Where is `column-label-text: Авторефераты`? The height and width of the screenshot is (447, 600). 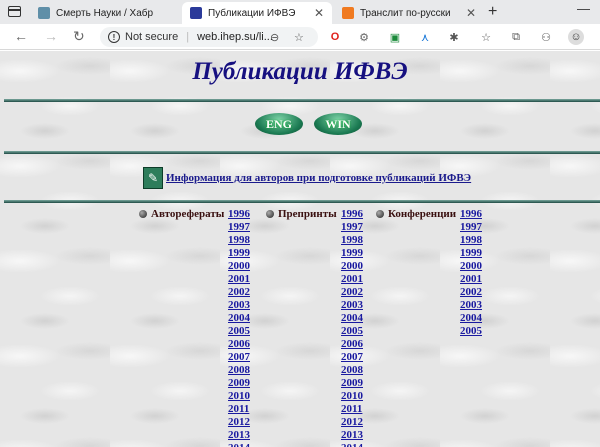 column-label-text: Авторефераты is located at coordinates (188, 214).